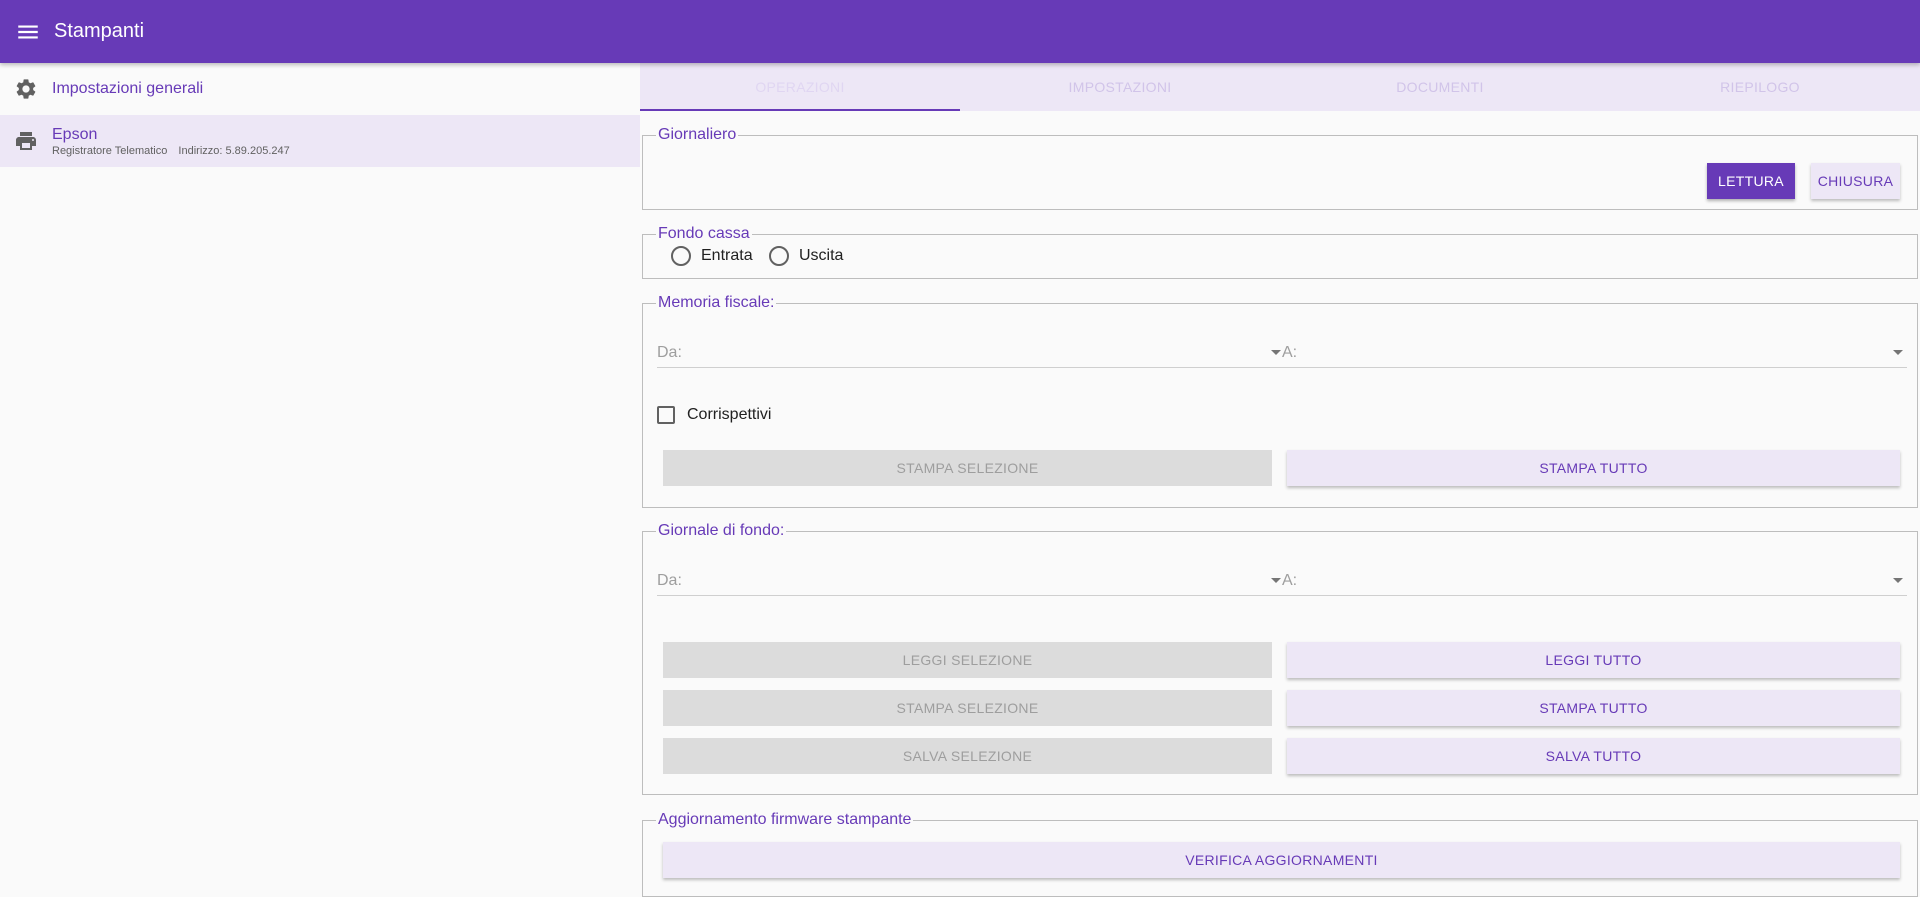  I want to click on memoria-da-select: Da:, so click(971, 353).